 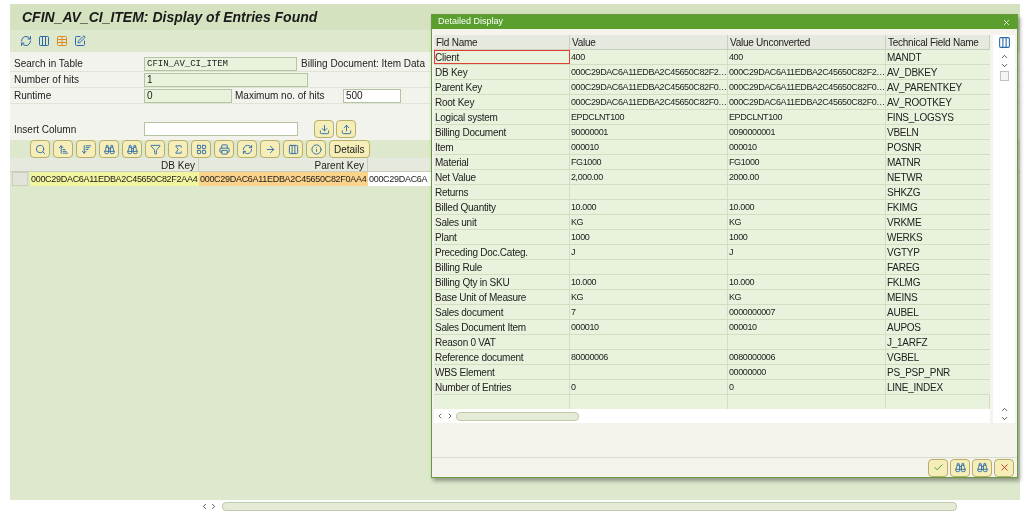 What do you see at coordinates (904, 282) in the screenshot?
I see `table-cell-text: FKLMG` at bounding box center [904, 282].